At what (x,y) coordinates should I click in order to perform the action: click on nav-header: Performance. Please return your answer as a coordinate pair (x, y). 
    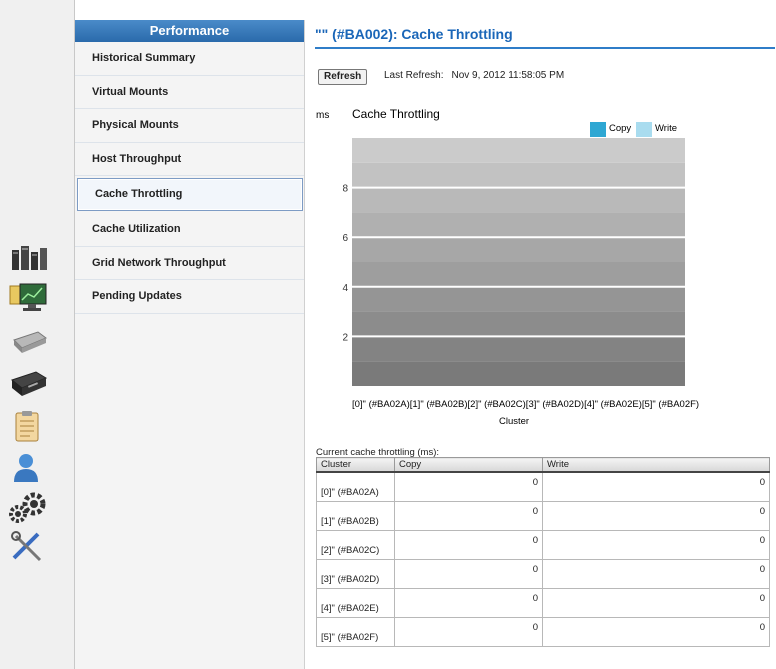
    Looking at the image, I should click on (189, 31).